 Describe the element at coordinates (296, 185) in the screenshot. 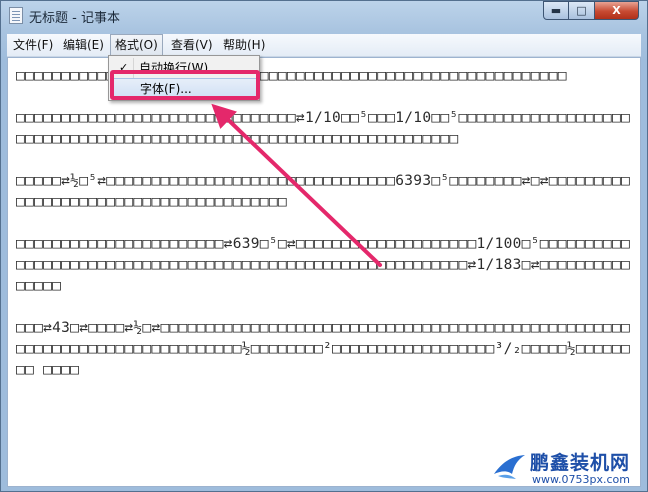

I see `pointer-arrow-icon` at that location.